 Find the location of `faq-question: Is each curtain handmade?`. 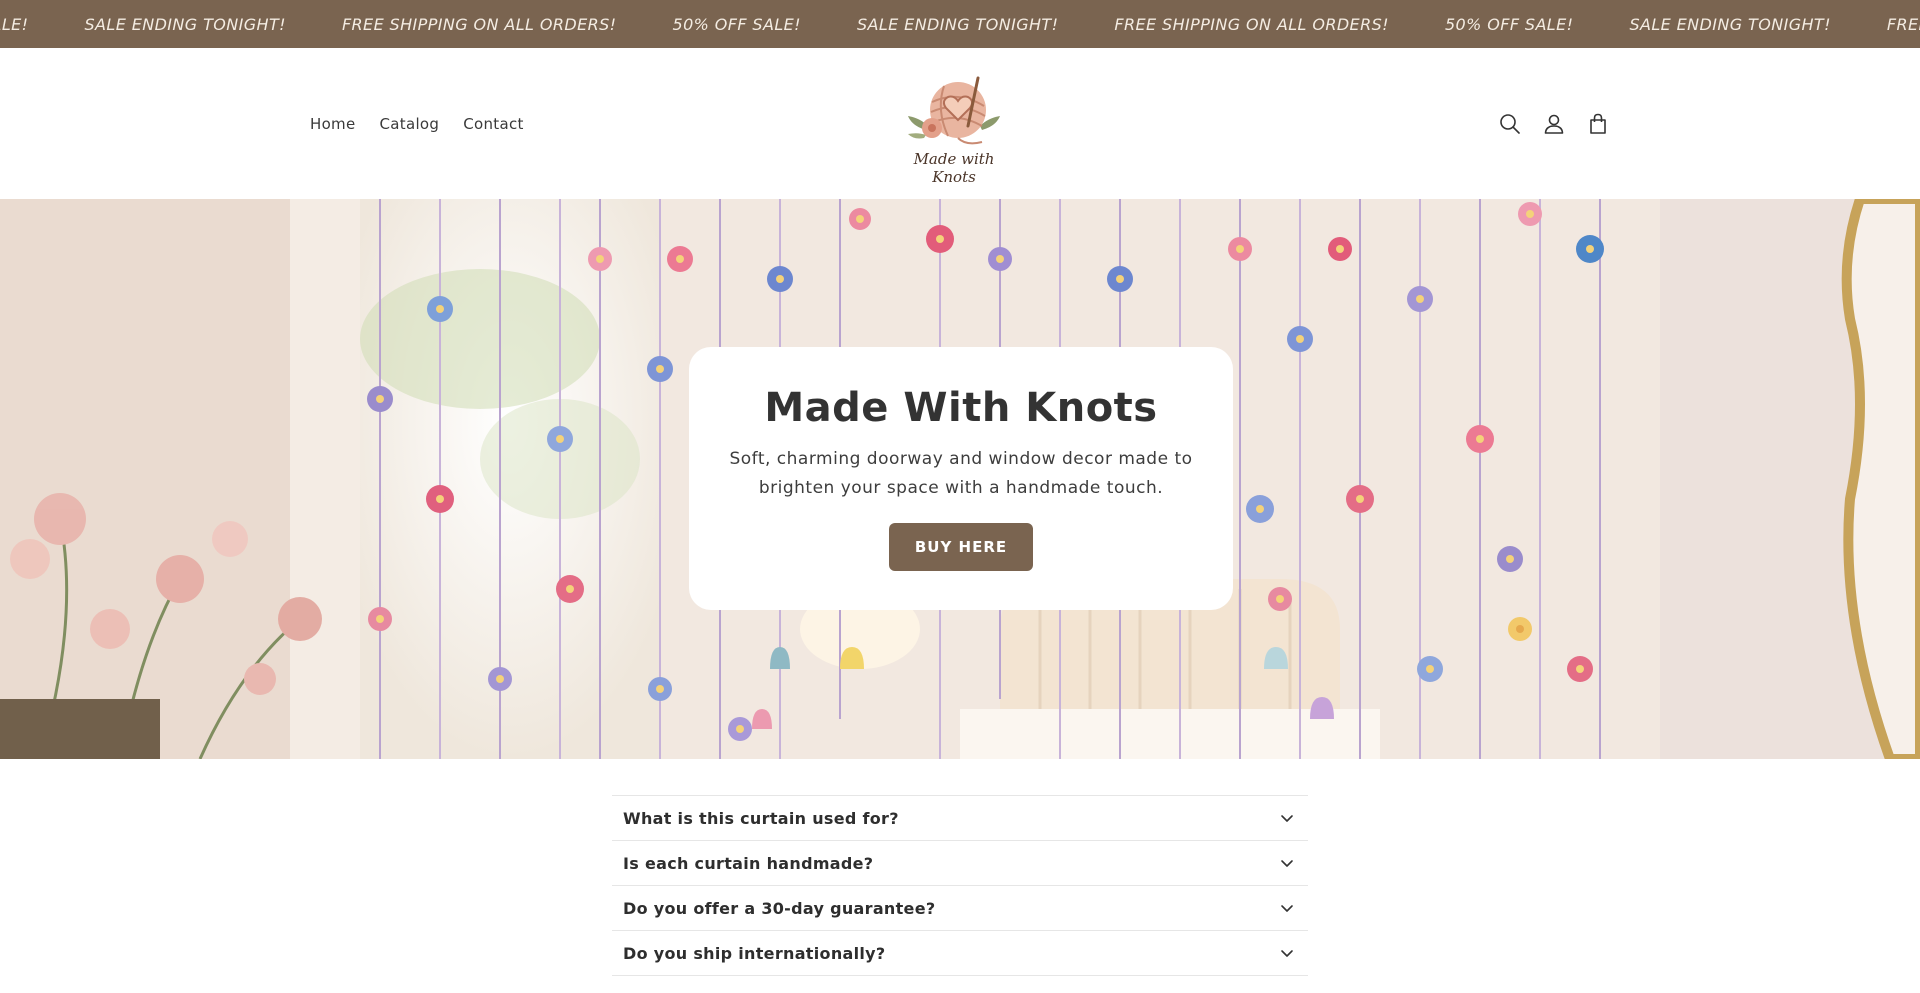

faq-question: Is each curtain handmade? is located at coordinates (748, 863).